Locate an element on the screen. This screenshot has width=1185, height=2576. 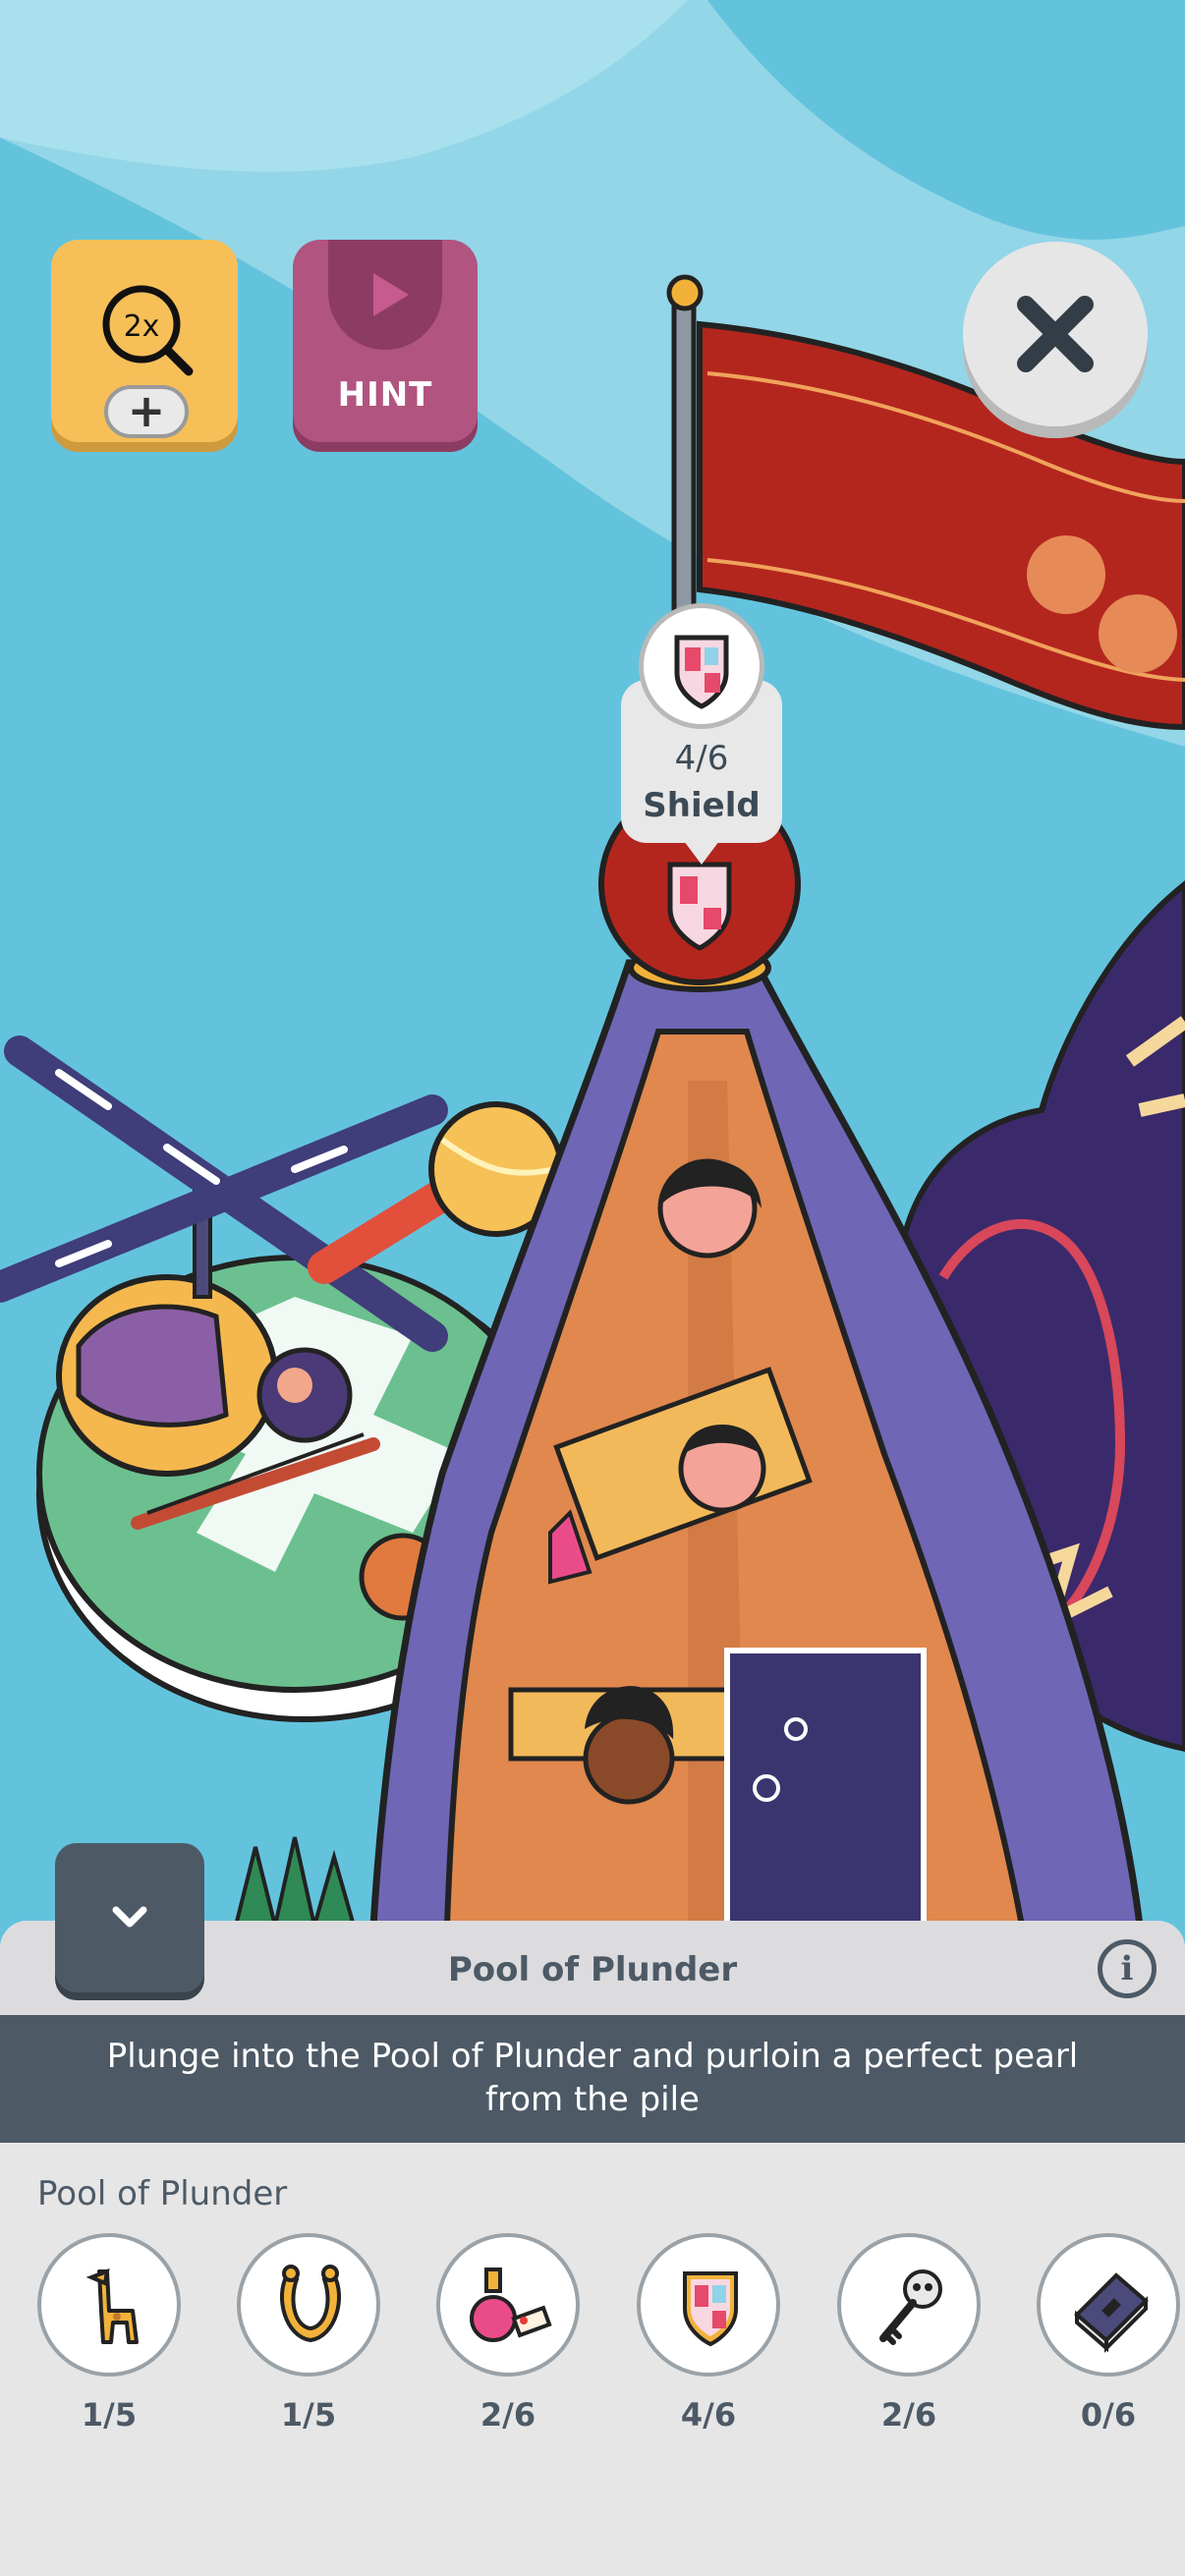
shield-icon is located at coordinates (711, 2309).